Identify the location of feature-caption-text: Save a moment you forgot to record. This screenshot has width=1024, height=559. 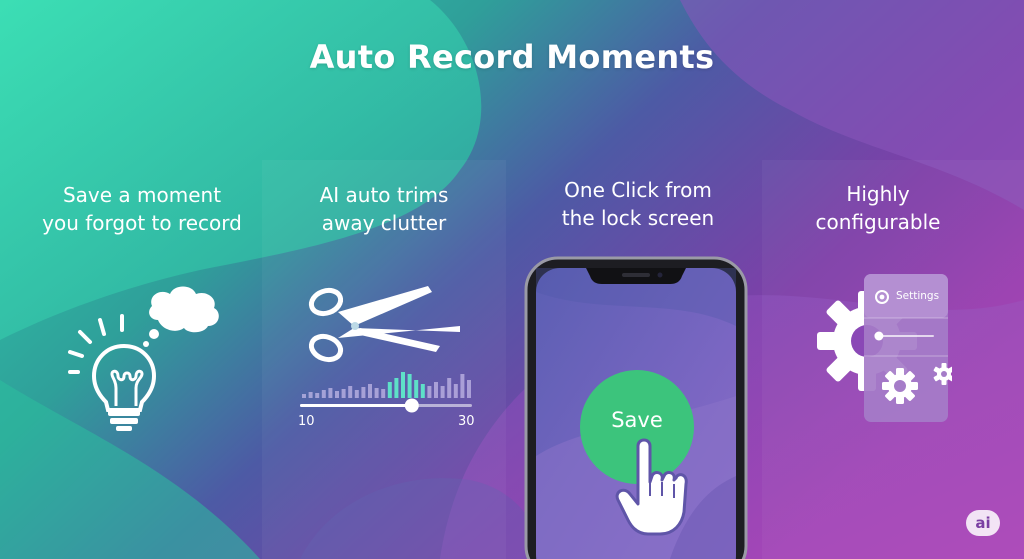
(142, 209).